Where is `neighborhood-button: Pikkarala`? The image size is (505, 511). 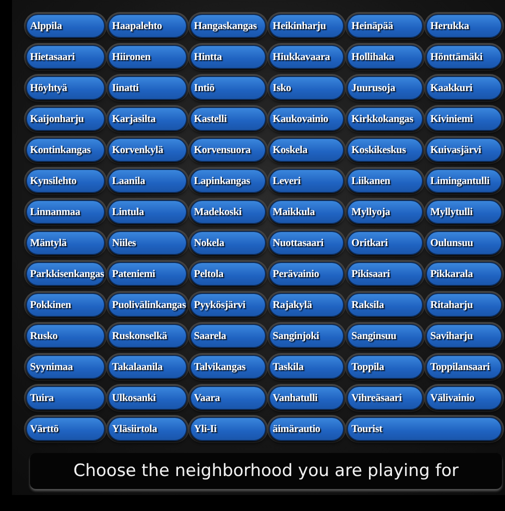 neighborhood-button: Pikkarala is located at coordinates (464, 274).